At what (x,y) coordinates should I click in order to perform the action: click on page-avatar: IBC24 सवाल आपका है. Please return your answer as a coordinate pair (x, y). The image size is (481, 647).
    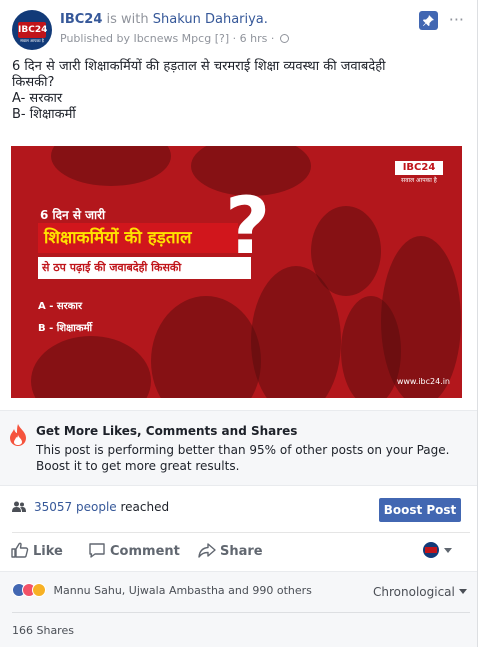
    Looking at the image, I should click on (32, 30).